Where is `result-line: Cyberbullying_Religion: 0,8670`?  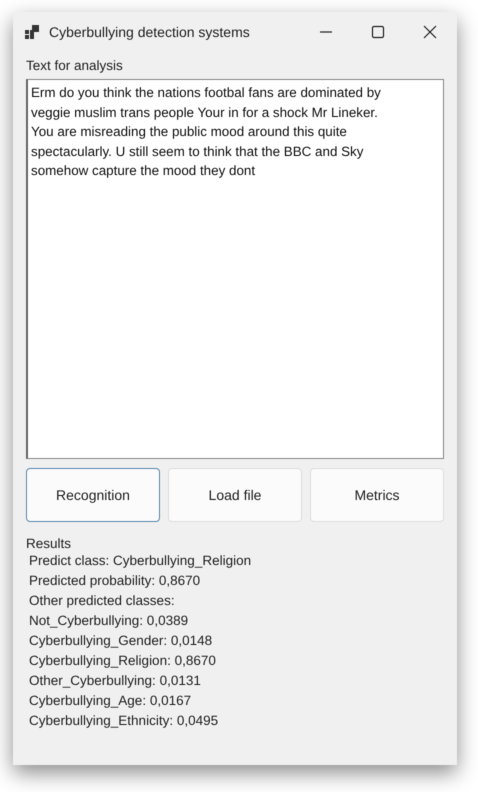 result-line: Cyberbullying_Religion: 0,8670 is located at coordinates (122, 661).